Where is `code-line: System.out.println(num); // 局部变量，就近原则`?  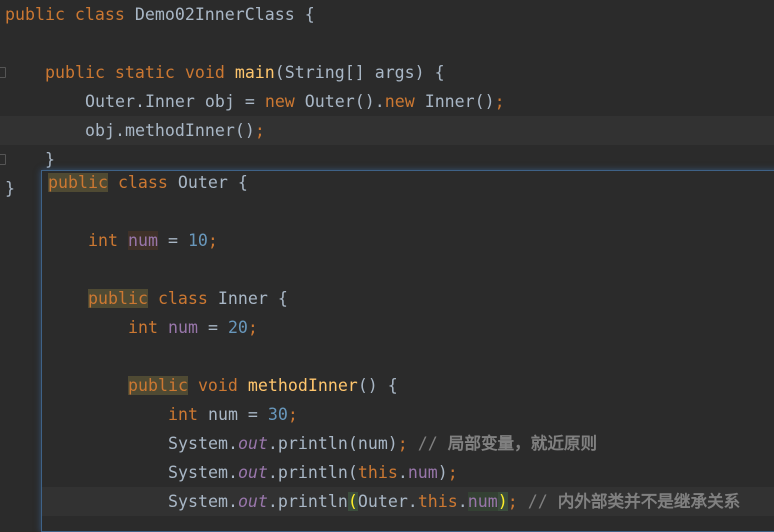
code-line: System.out.println(num); // 局部变量，就近原则 is located at coordinates (382, 443).